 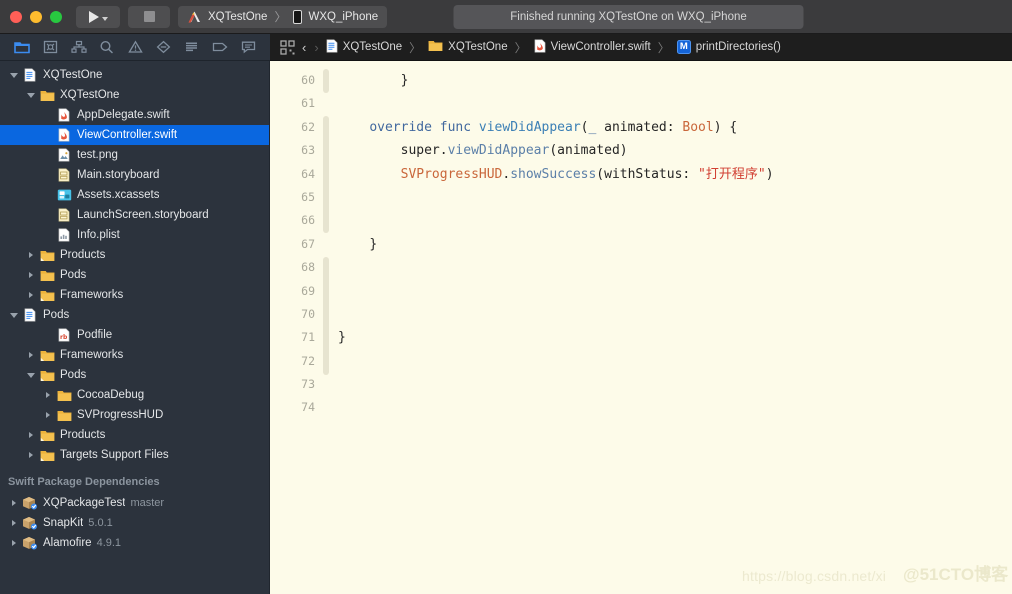 I want to click on scheme-name: XQTestOne, so click(x=238, y=16).